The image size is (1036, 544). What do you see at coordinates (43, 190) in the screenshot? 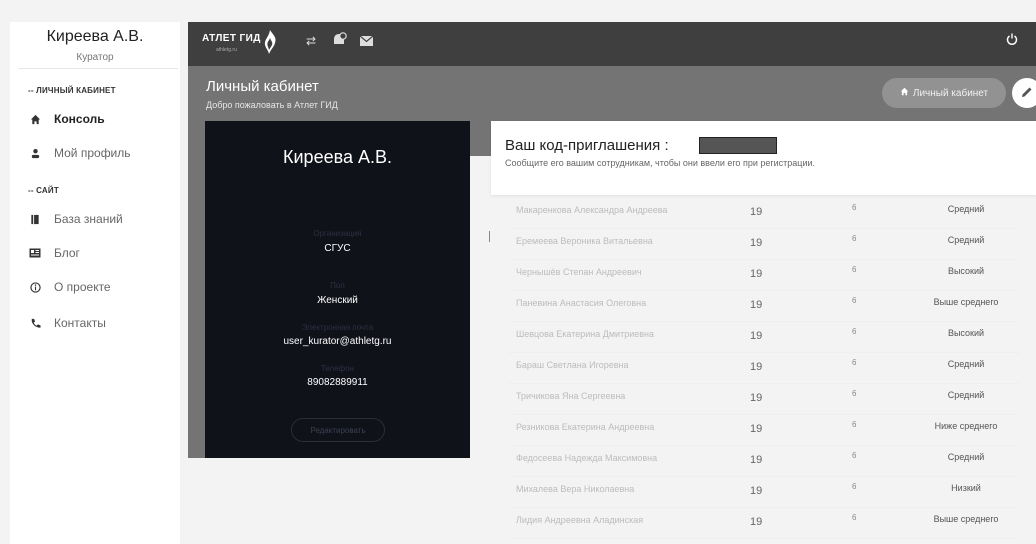
I see `sidebar-section-site: -- САЙТ` at bounding box center [43, 190].